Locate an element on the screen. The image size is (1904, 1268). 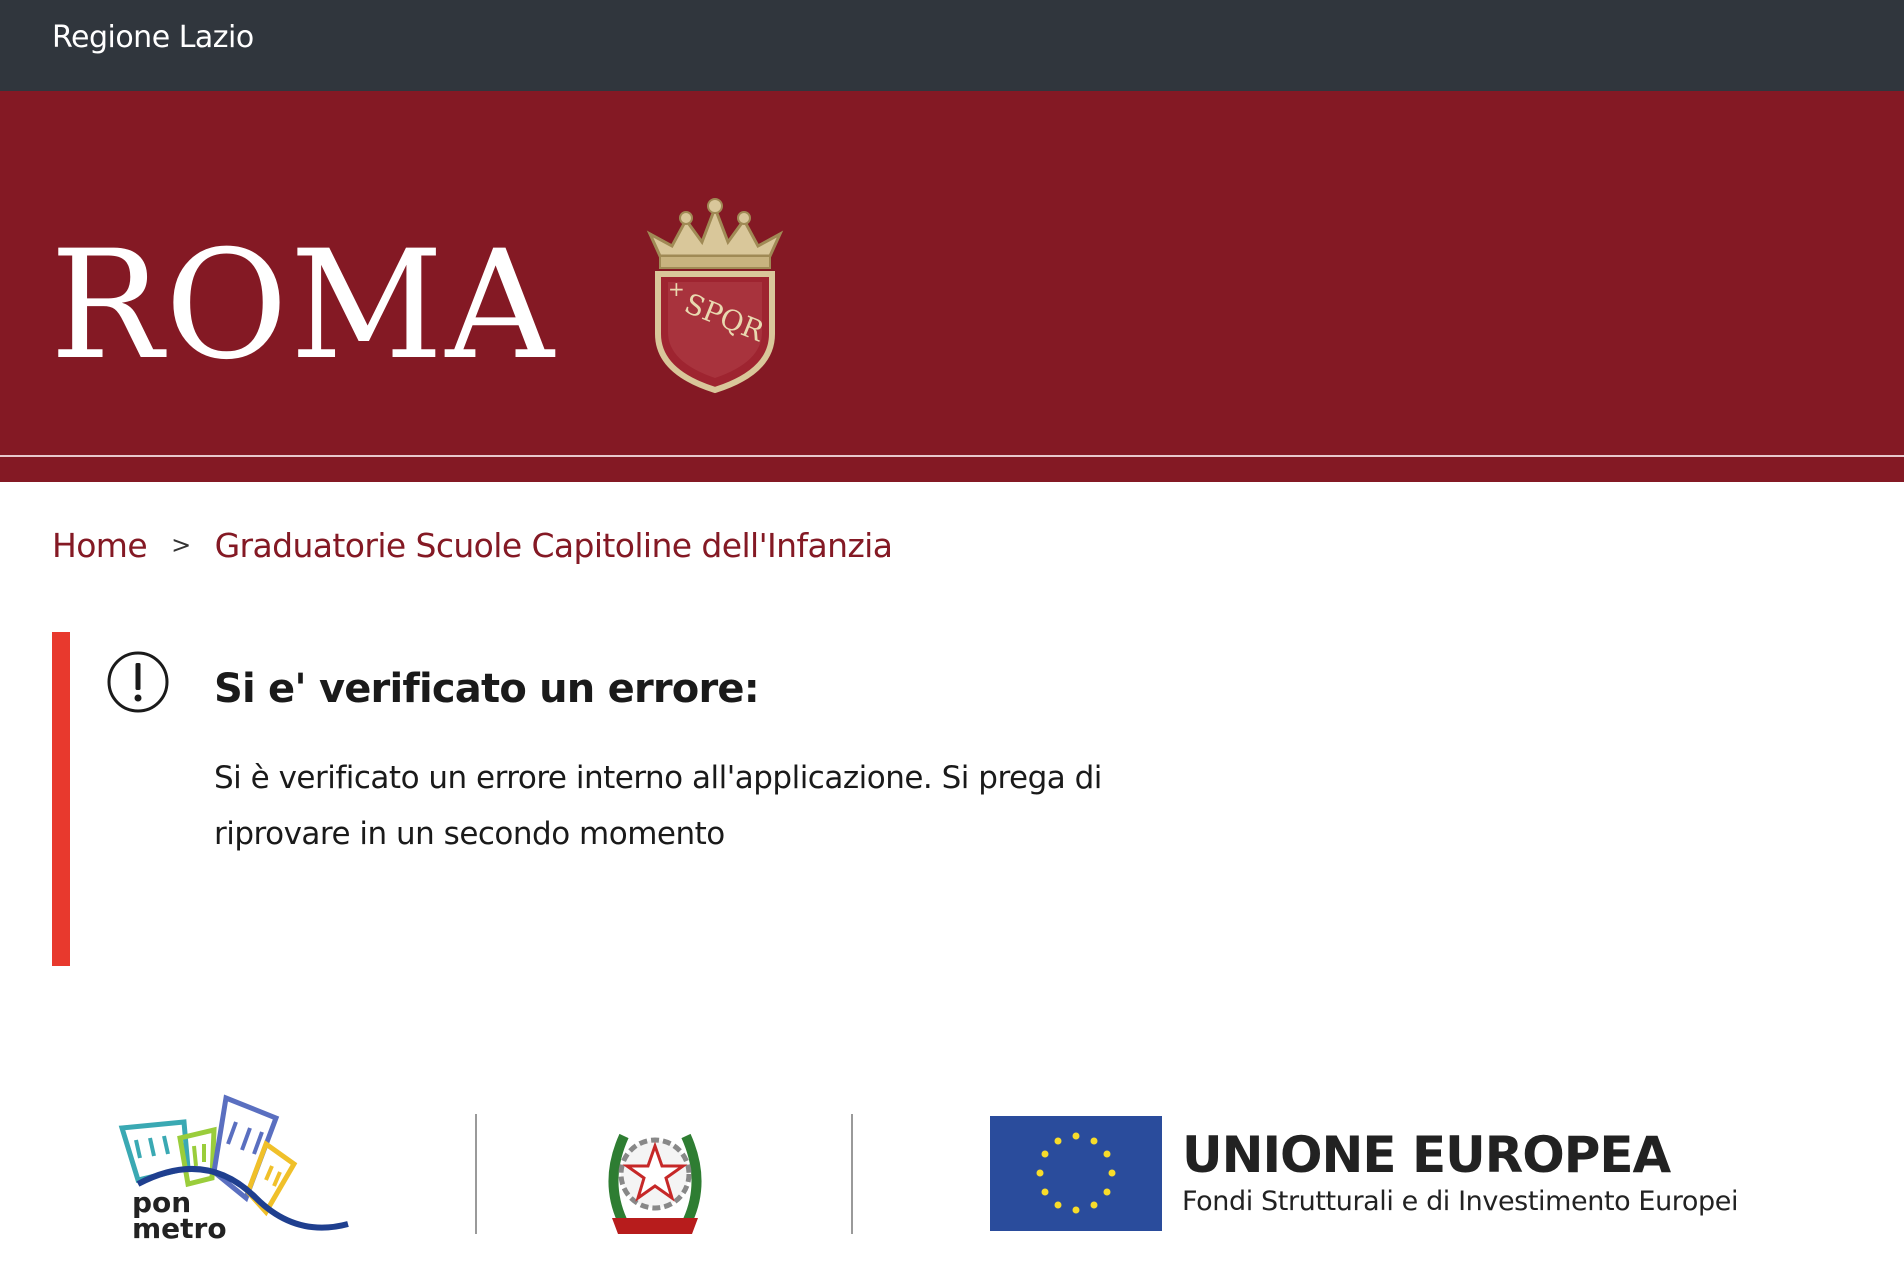
crest-cross-icon: + is located at coordinates (676, 289).